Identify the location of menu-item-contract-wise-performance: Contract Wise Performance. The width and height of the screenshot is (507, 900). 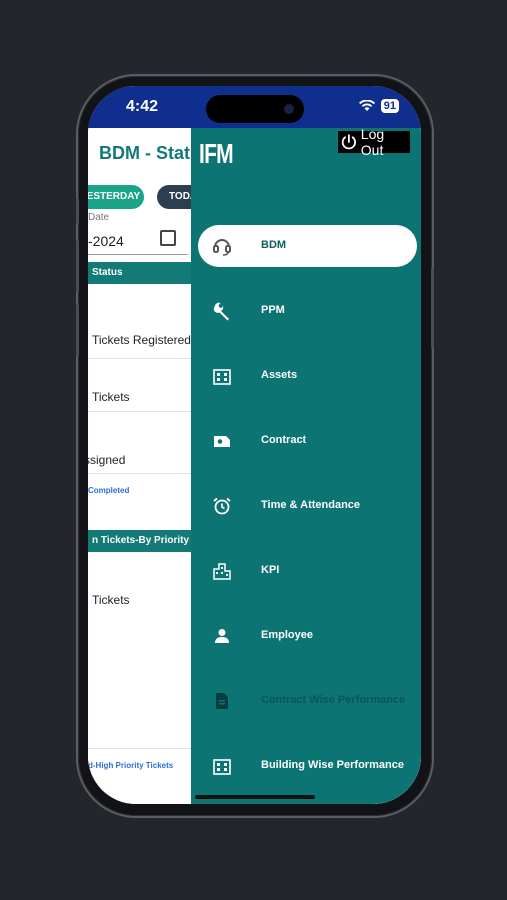
(307, 701).